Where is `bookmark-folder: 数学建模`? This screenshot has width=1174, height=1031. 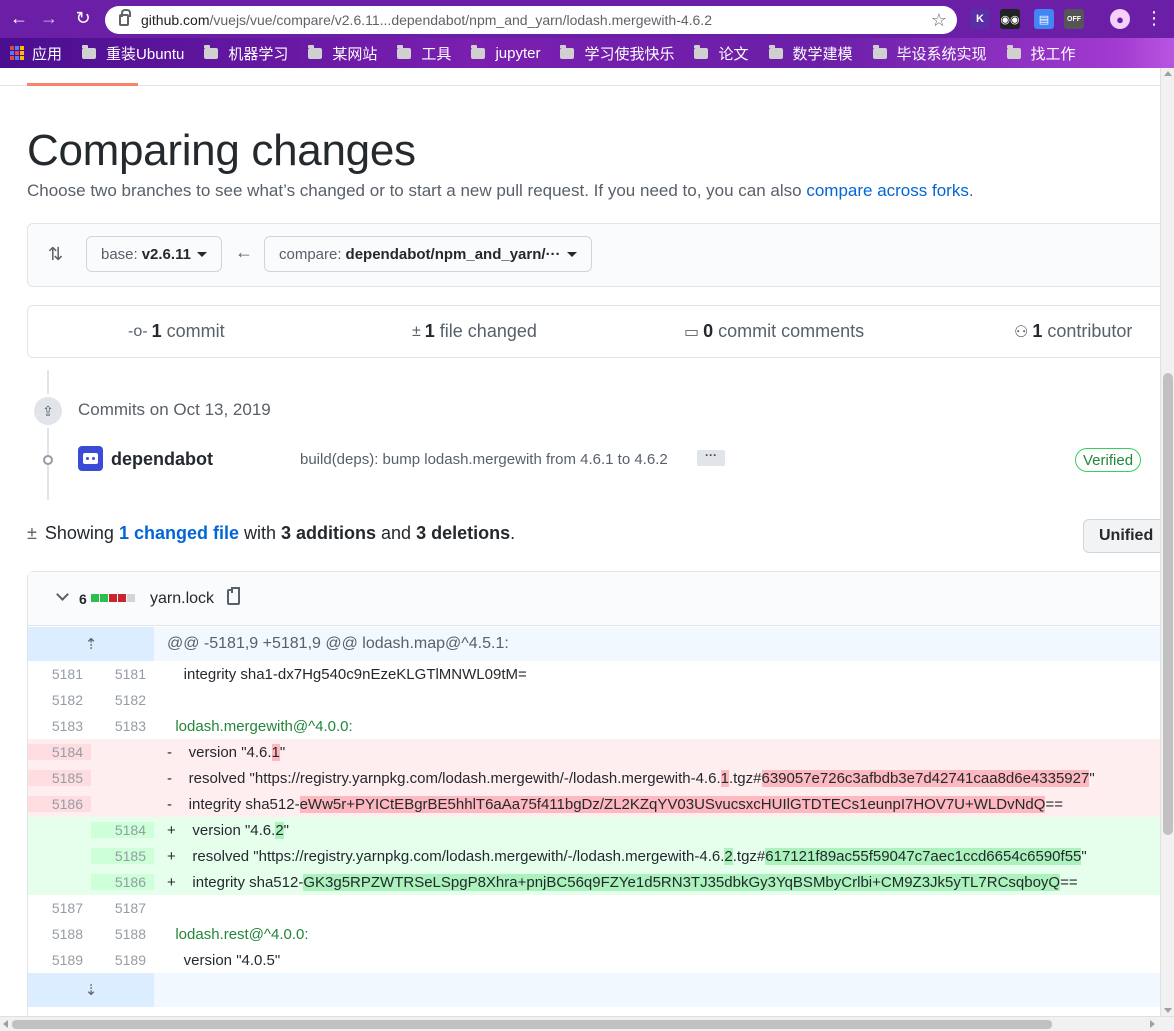
bookmark-folder: 数学建模 is located at coordinates (810, 53).